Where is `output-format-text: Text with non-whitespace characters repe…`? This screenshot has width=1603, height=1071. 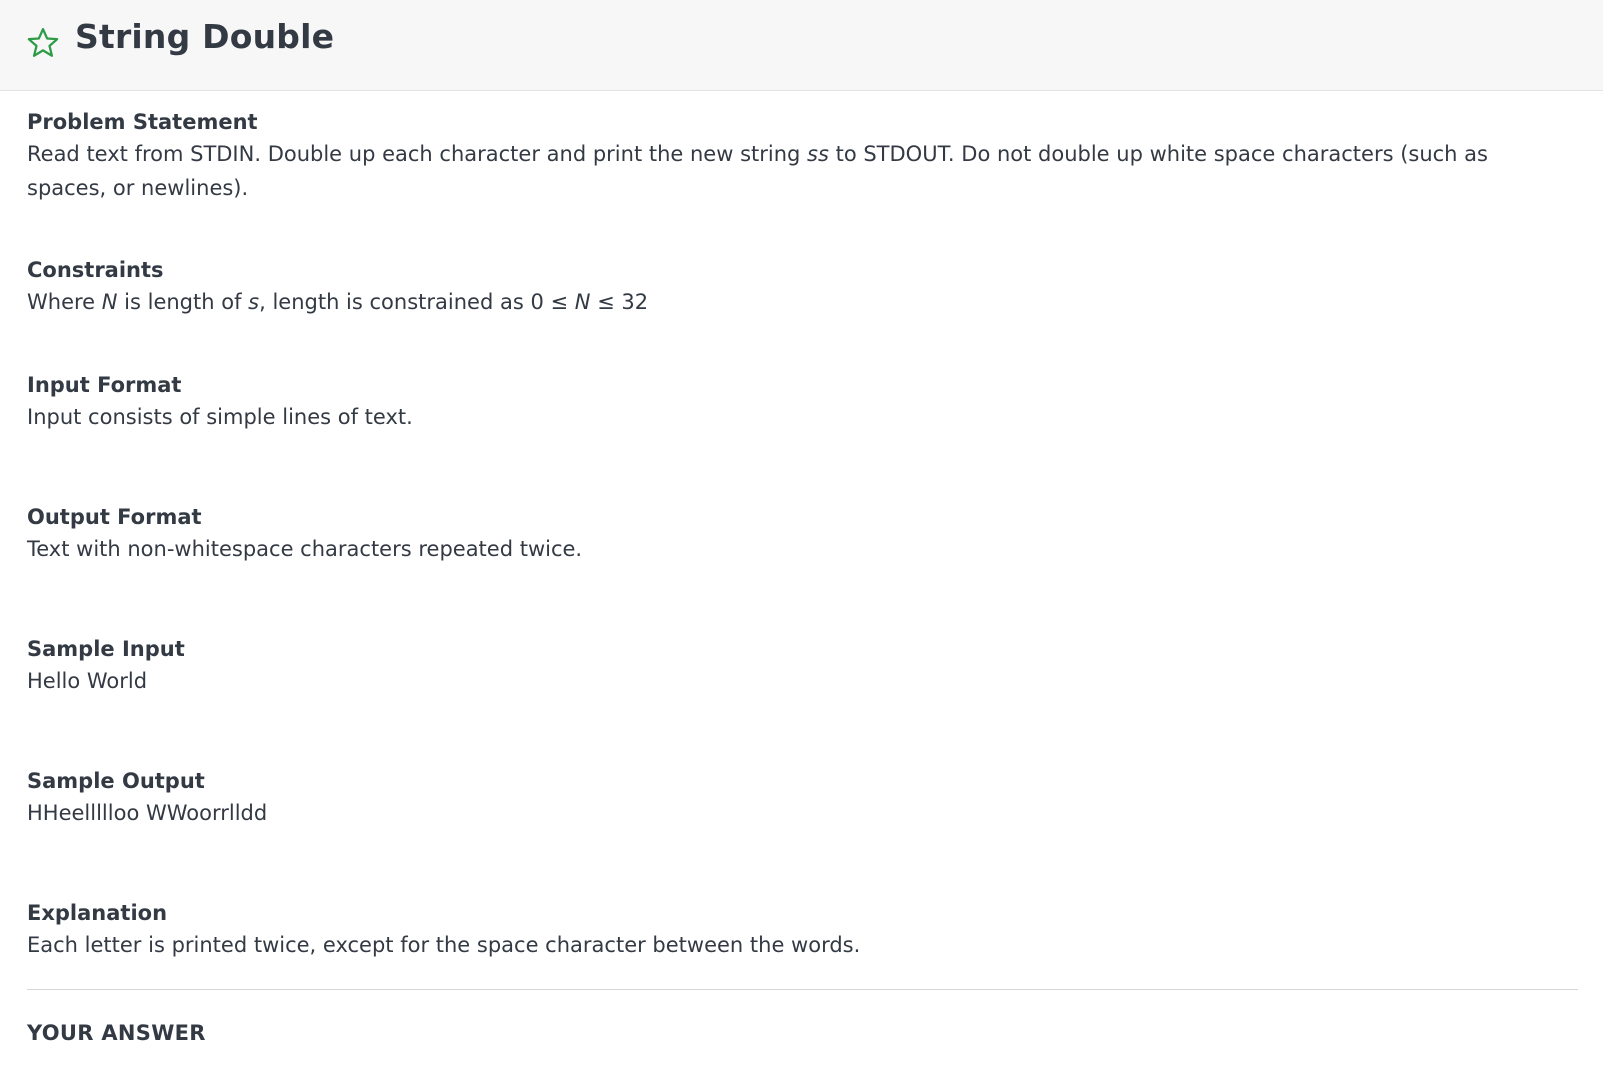 output-format-text: Text with non-whitespace characters repe… is located at coordinates (305, 549).